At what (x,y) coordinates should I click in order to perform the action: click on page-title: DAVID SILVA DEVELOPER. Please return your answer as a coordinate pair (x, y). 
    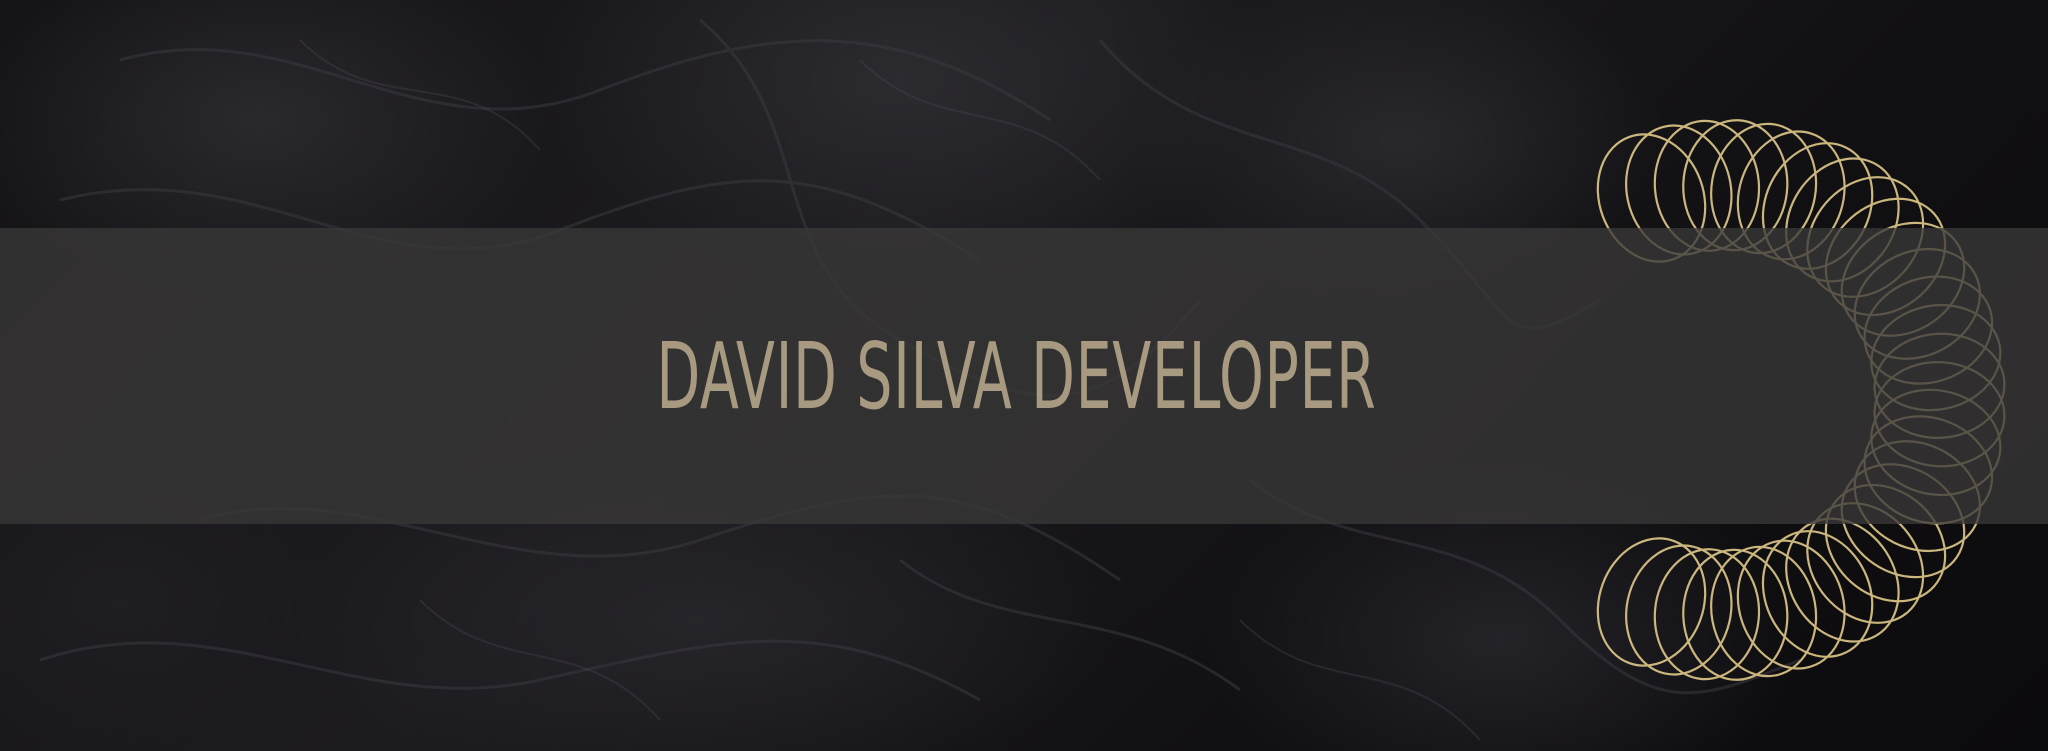
    Looking at the image, I should click on (1016, 376).